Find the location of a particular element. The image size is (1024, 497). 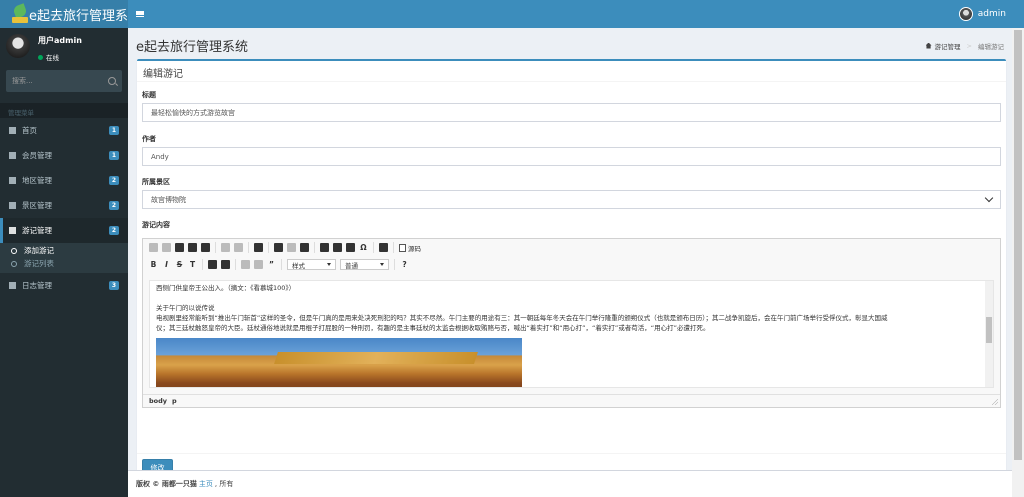

unlink-icon is located at coordinates (291, 247).